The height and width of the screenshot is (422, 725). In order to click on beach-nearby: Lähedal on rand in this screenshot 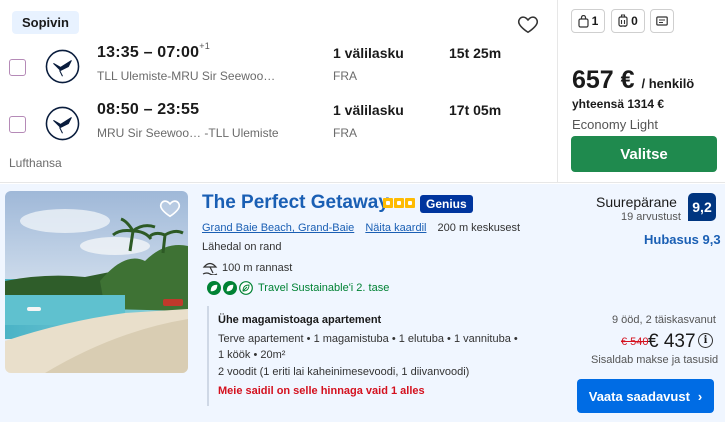, I will do `click(242, 247)`.